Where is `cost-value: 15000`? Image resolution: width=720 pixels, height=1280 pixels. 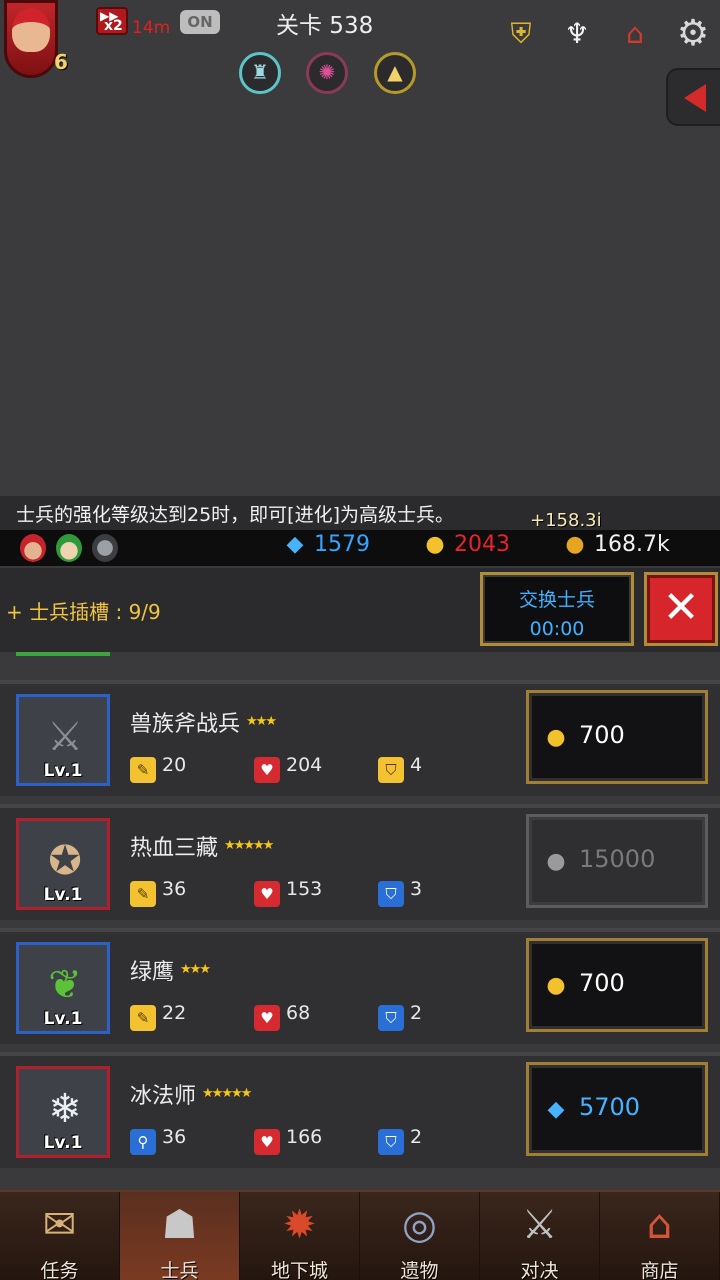 cost-value: 15000 is located at coordinates (617, 859).